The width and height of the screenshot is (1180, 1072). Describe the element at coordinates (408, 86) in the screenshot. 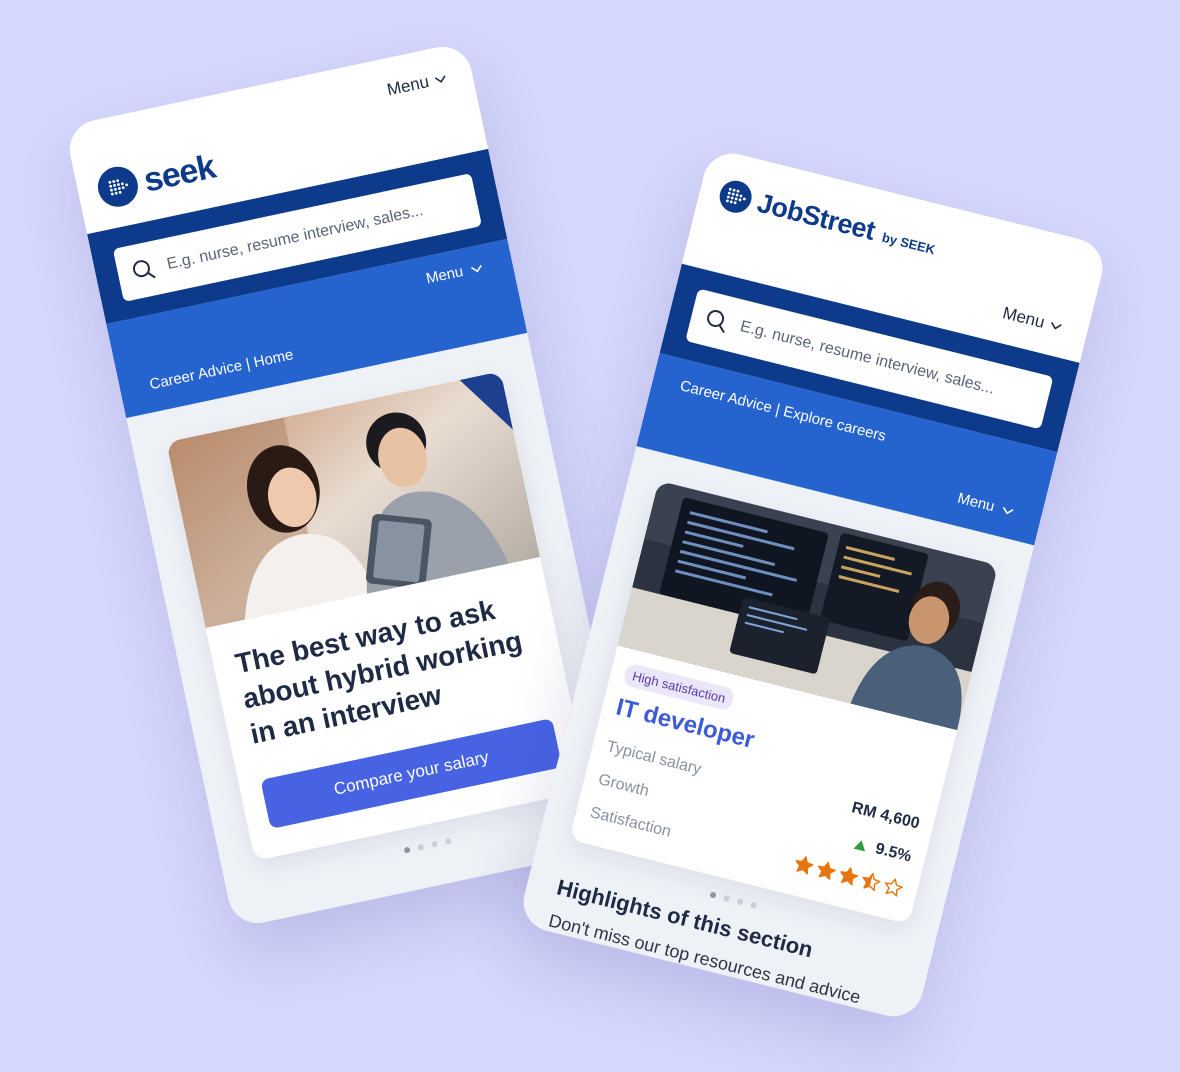

I see `seek-menu-label: Menu` at that location.